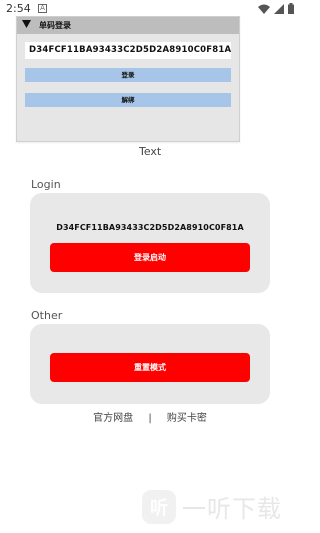  Describe the element at coordinates (46, 184) in the screenshot. I see `login-section-label: Login` at that location.